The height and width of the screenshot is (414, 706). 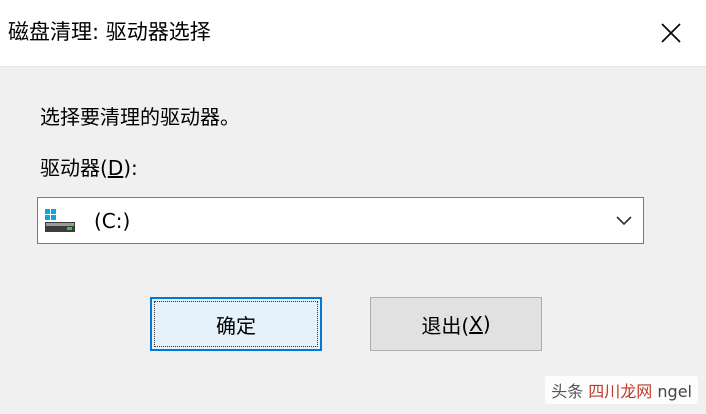 What do you see at coordinates (109, 32) in the screenshot?
I see `window-title: 磁盘清理: 驱动器选择` at bounding box center [109, 32].